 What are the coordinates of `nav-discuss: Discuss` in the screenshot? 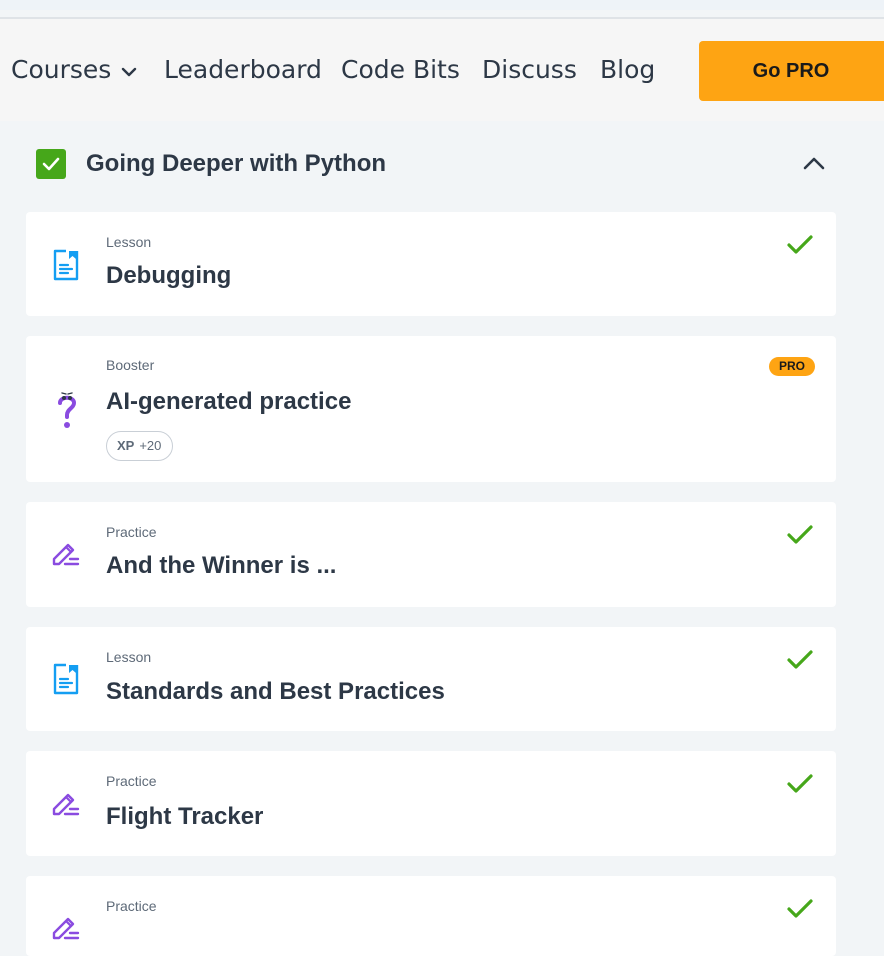 It's located at (529, 70).